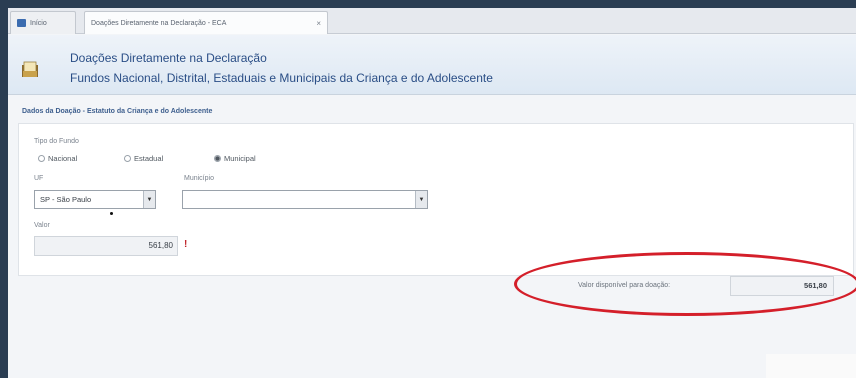  I want to click on radio-estadual-label: Estadual, so click(149, 158).